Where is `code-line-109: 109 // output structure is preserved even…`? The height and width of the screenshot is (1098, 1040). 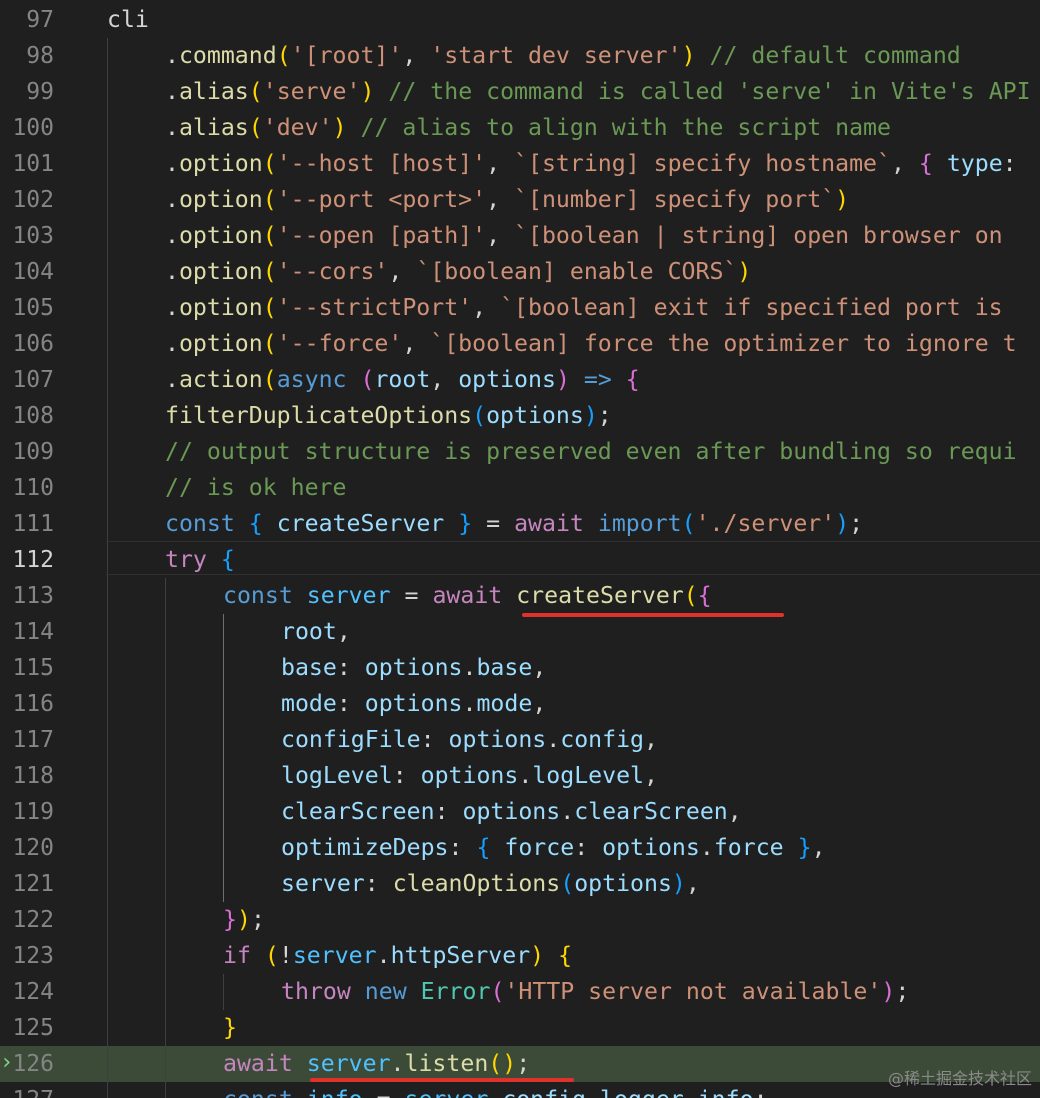
code-line-109: 109 // output structure is preserved even… is located at coordinates (520, 452).